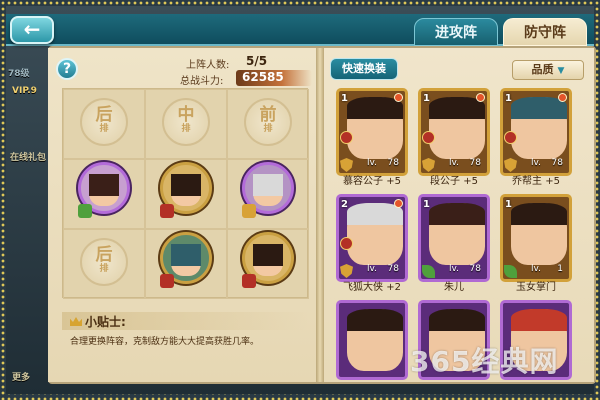 This screenshot has width=600, height=400. I want to click on hero-card-name: 玉女掌门, so click(536, 287).